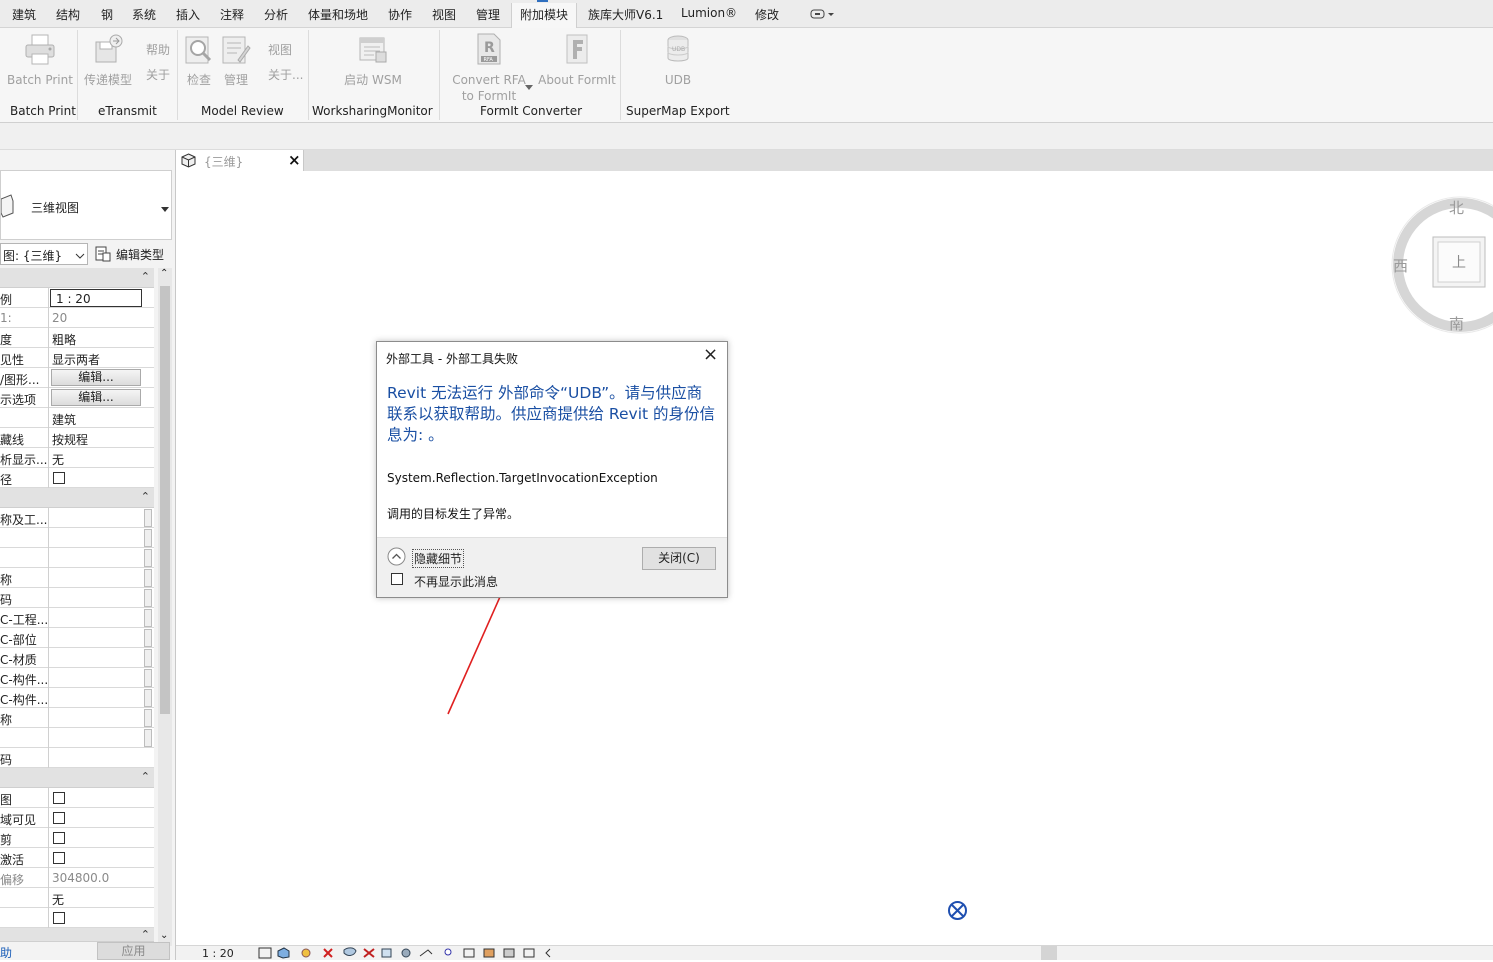  What do you see at coordinates (710, 355) in the screenshot?
I see `dialog-close-icon: ×` at bounding box center [710, 355].